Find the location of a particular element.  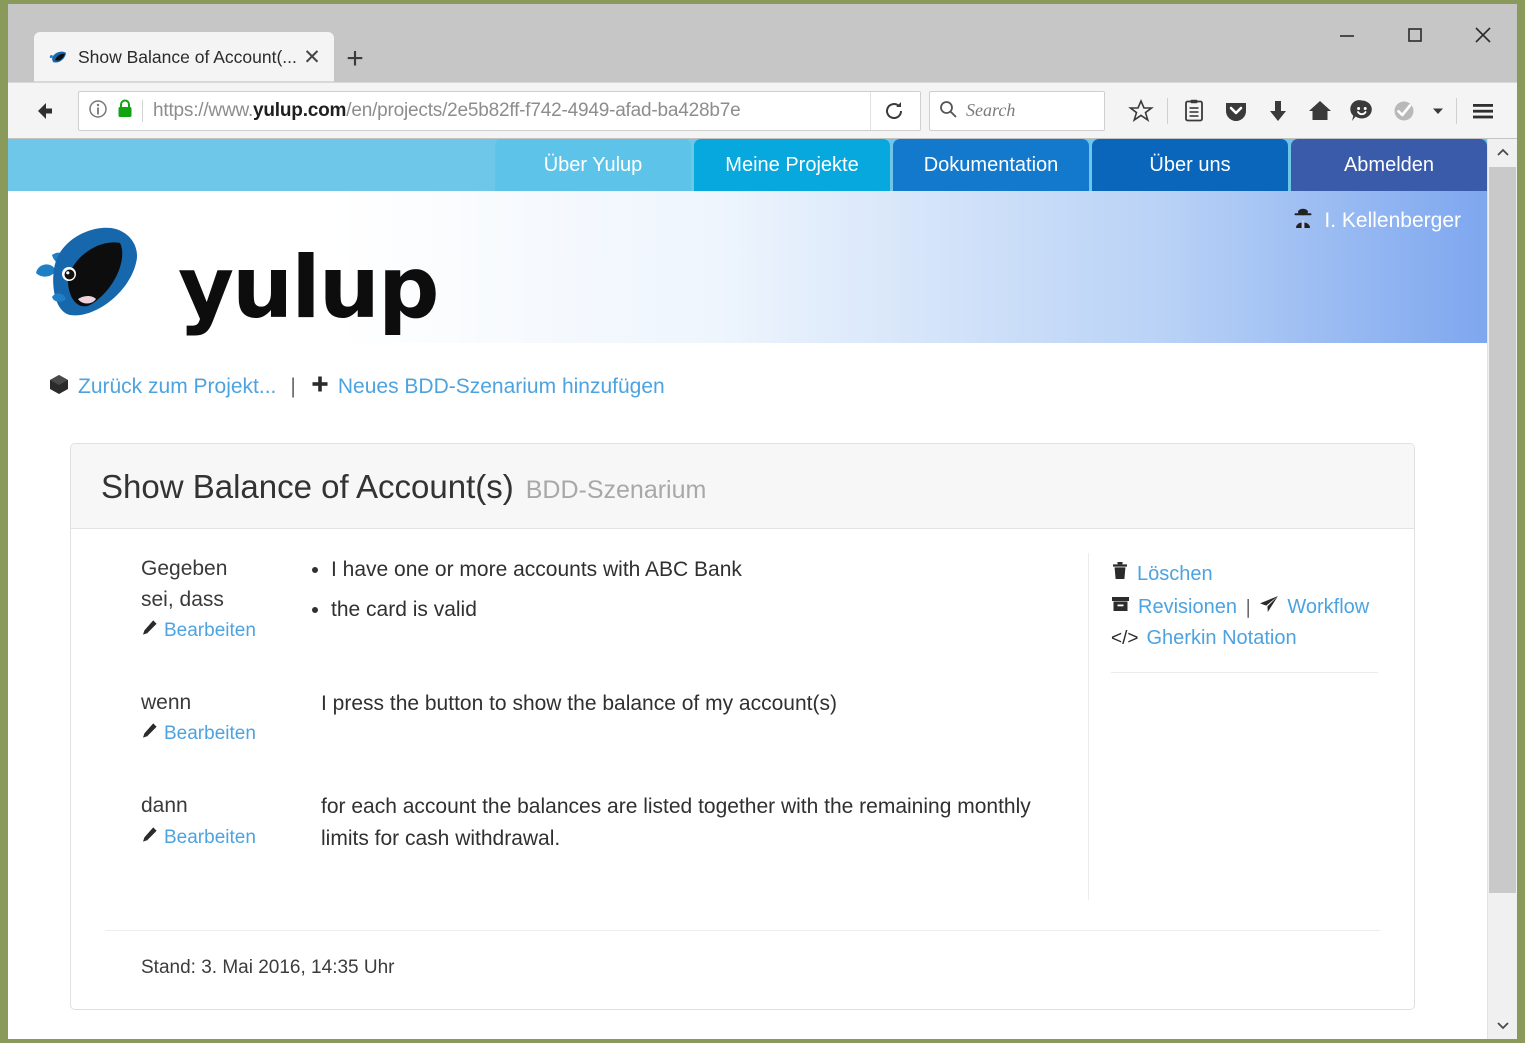

list-item: the card is valid is located at coordinates (702, 610).